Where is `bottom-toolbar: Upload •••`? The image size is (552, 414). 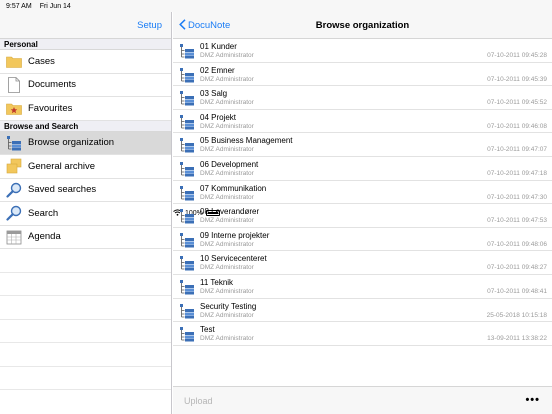
bottom-toolbar: Upload ••• is located at coordinates (362, 400).